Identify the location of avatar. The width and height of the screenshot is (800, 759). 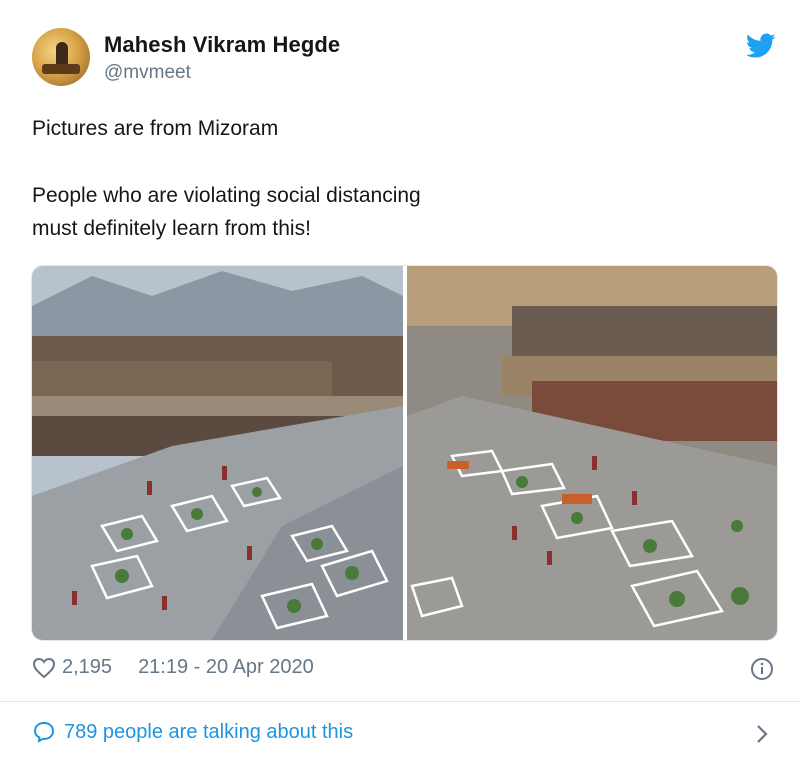
(61, 57).